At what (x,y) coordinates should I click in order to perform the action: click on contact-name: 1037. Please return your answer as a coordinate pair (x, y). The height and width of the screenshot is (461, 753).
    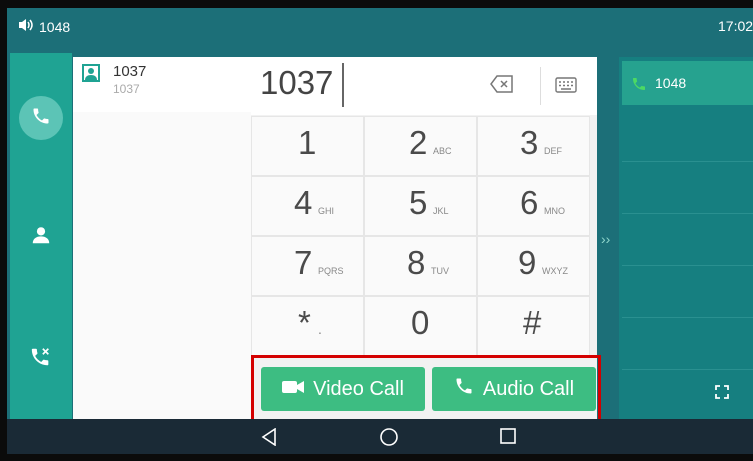
    Looking at the image, I should click on (130, 71).